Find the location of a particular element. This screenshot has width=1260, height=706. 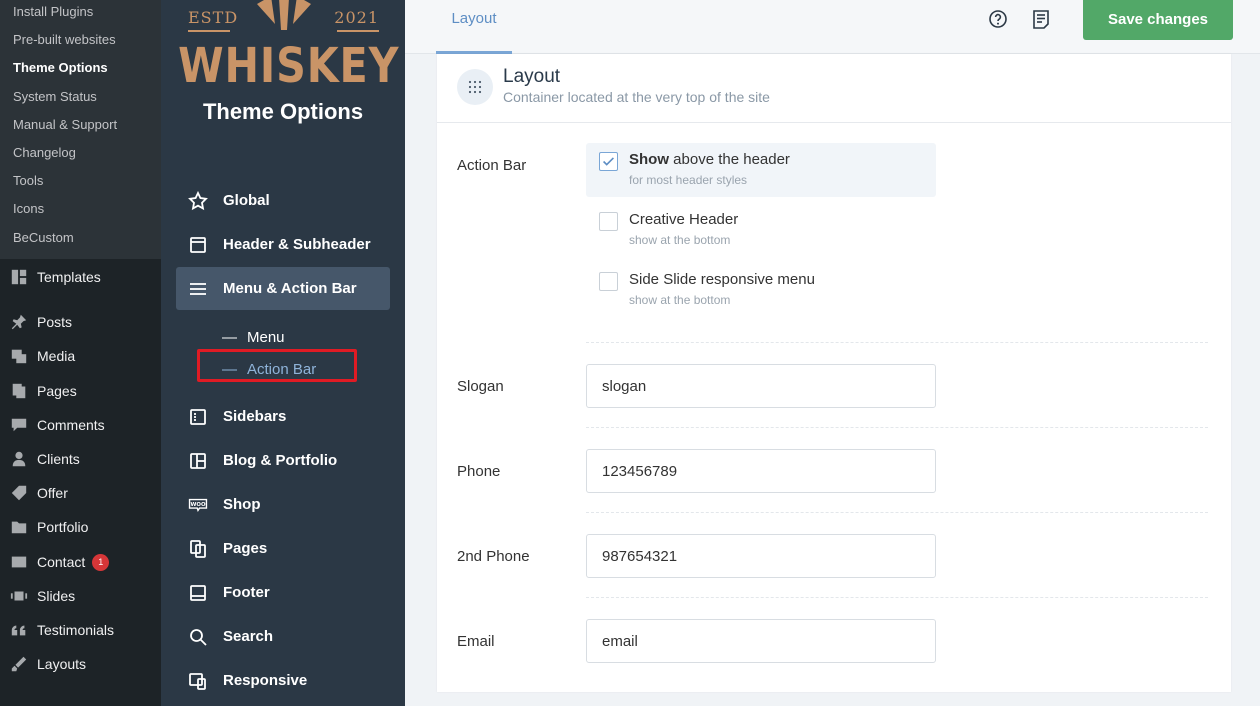

second-phone-input is located at coordinates (761, 556).